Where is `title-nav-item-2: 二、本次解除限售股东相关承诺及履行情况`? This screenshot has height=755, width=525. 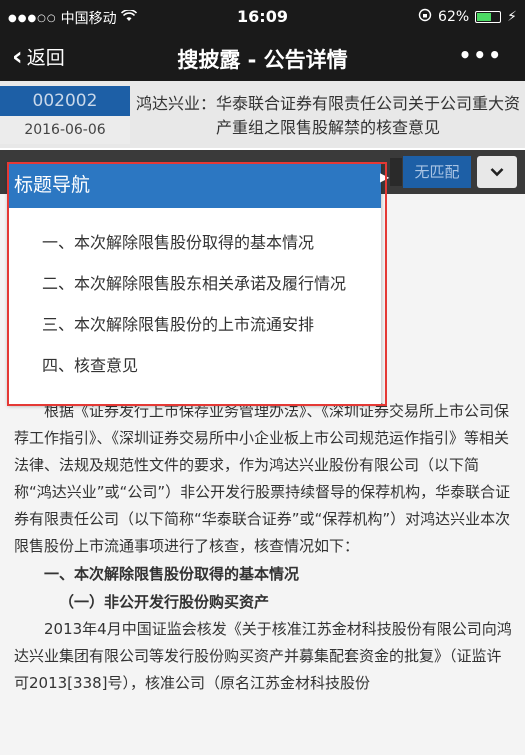
title-nav-item-2: 二、本次解除限售股东相关承诺及履行情况 is located at coordinates (194, 283).